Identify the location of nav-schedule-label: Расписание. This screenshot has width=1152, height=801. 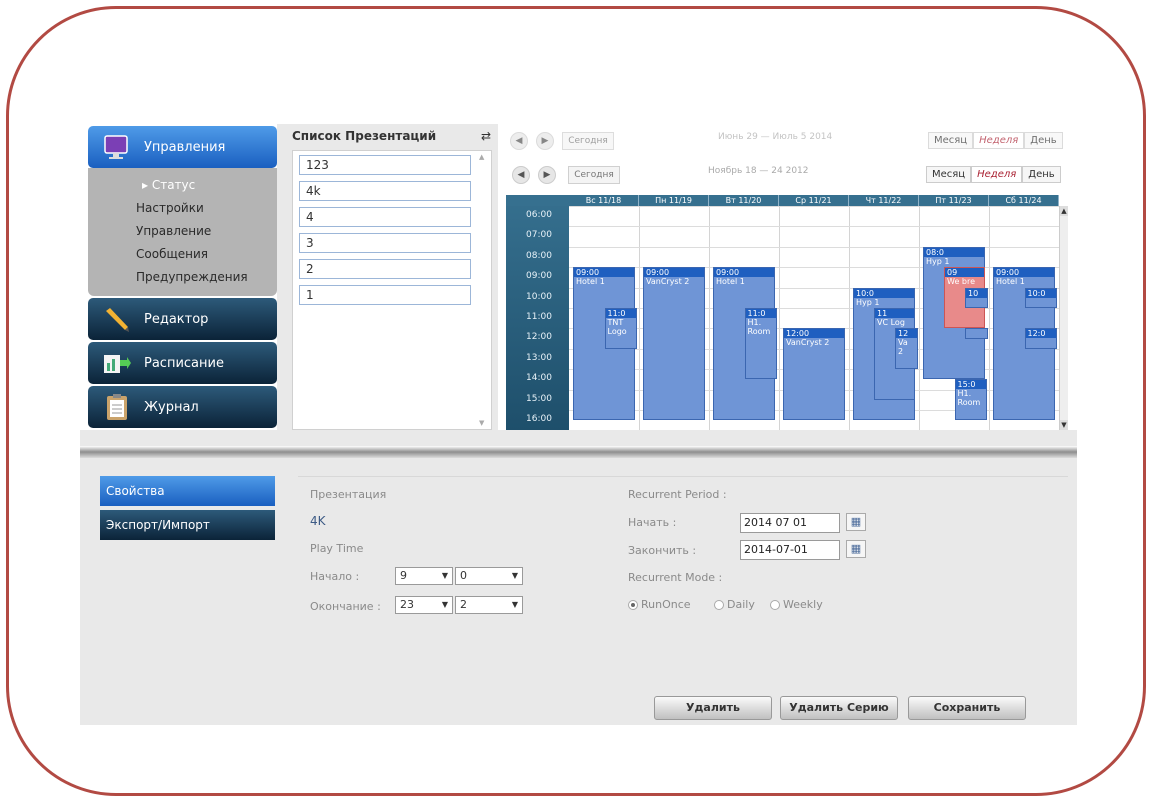
(184, 363).